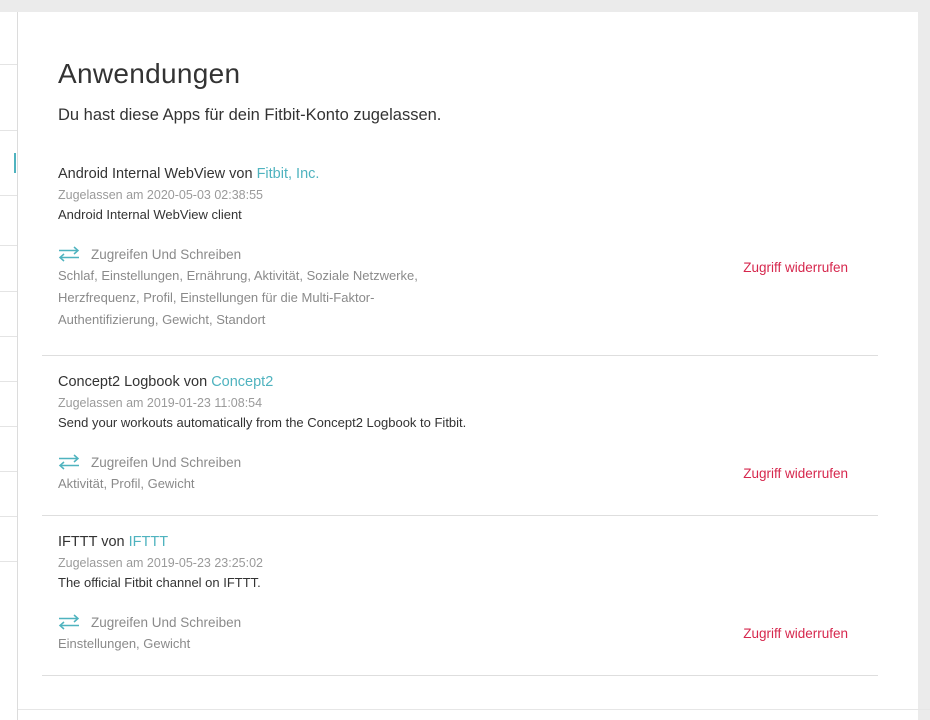 The width and height of the screenshot is (930, 720). What do you see at coordinates (78, 542) in the screenshot?
I see `app-name: IFTTT` at bounding box center [78, 542].